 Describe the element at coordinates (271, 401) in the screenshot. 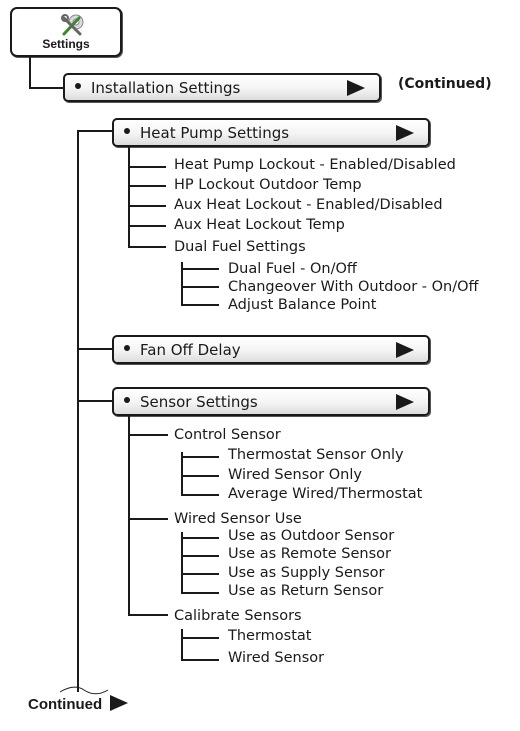

I see `sensor-settings-node: Sensor Settings` at that location.